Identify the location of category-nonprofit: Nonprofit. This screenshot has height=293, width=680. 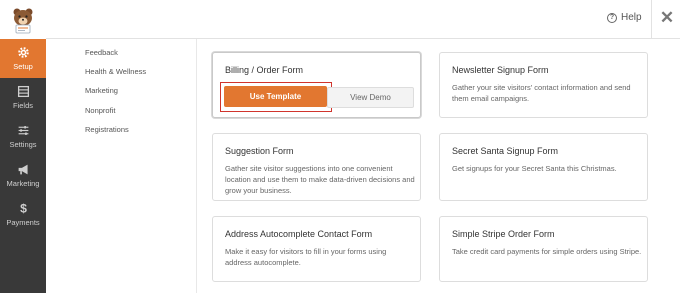
(100, 110).